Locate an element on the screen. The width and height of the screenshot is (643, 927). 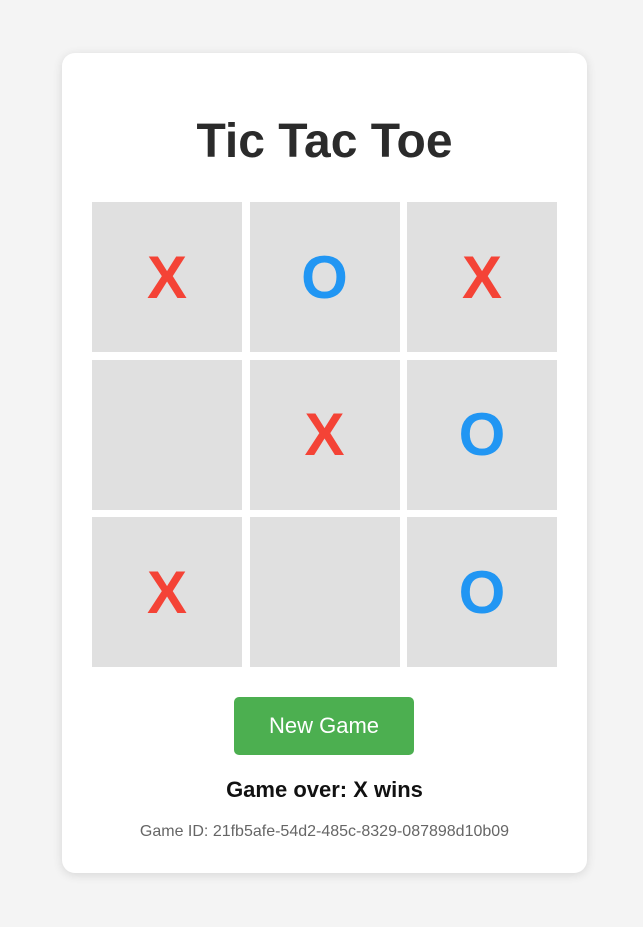
board-cell-5: X is located at coordinates (324, 434).